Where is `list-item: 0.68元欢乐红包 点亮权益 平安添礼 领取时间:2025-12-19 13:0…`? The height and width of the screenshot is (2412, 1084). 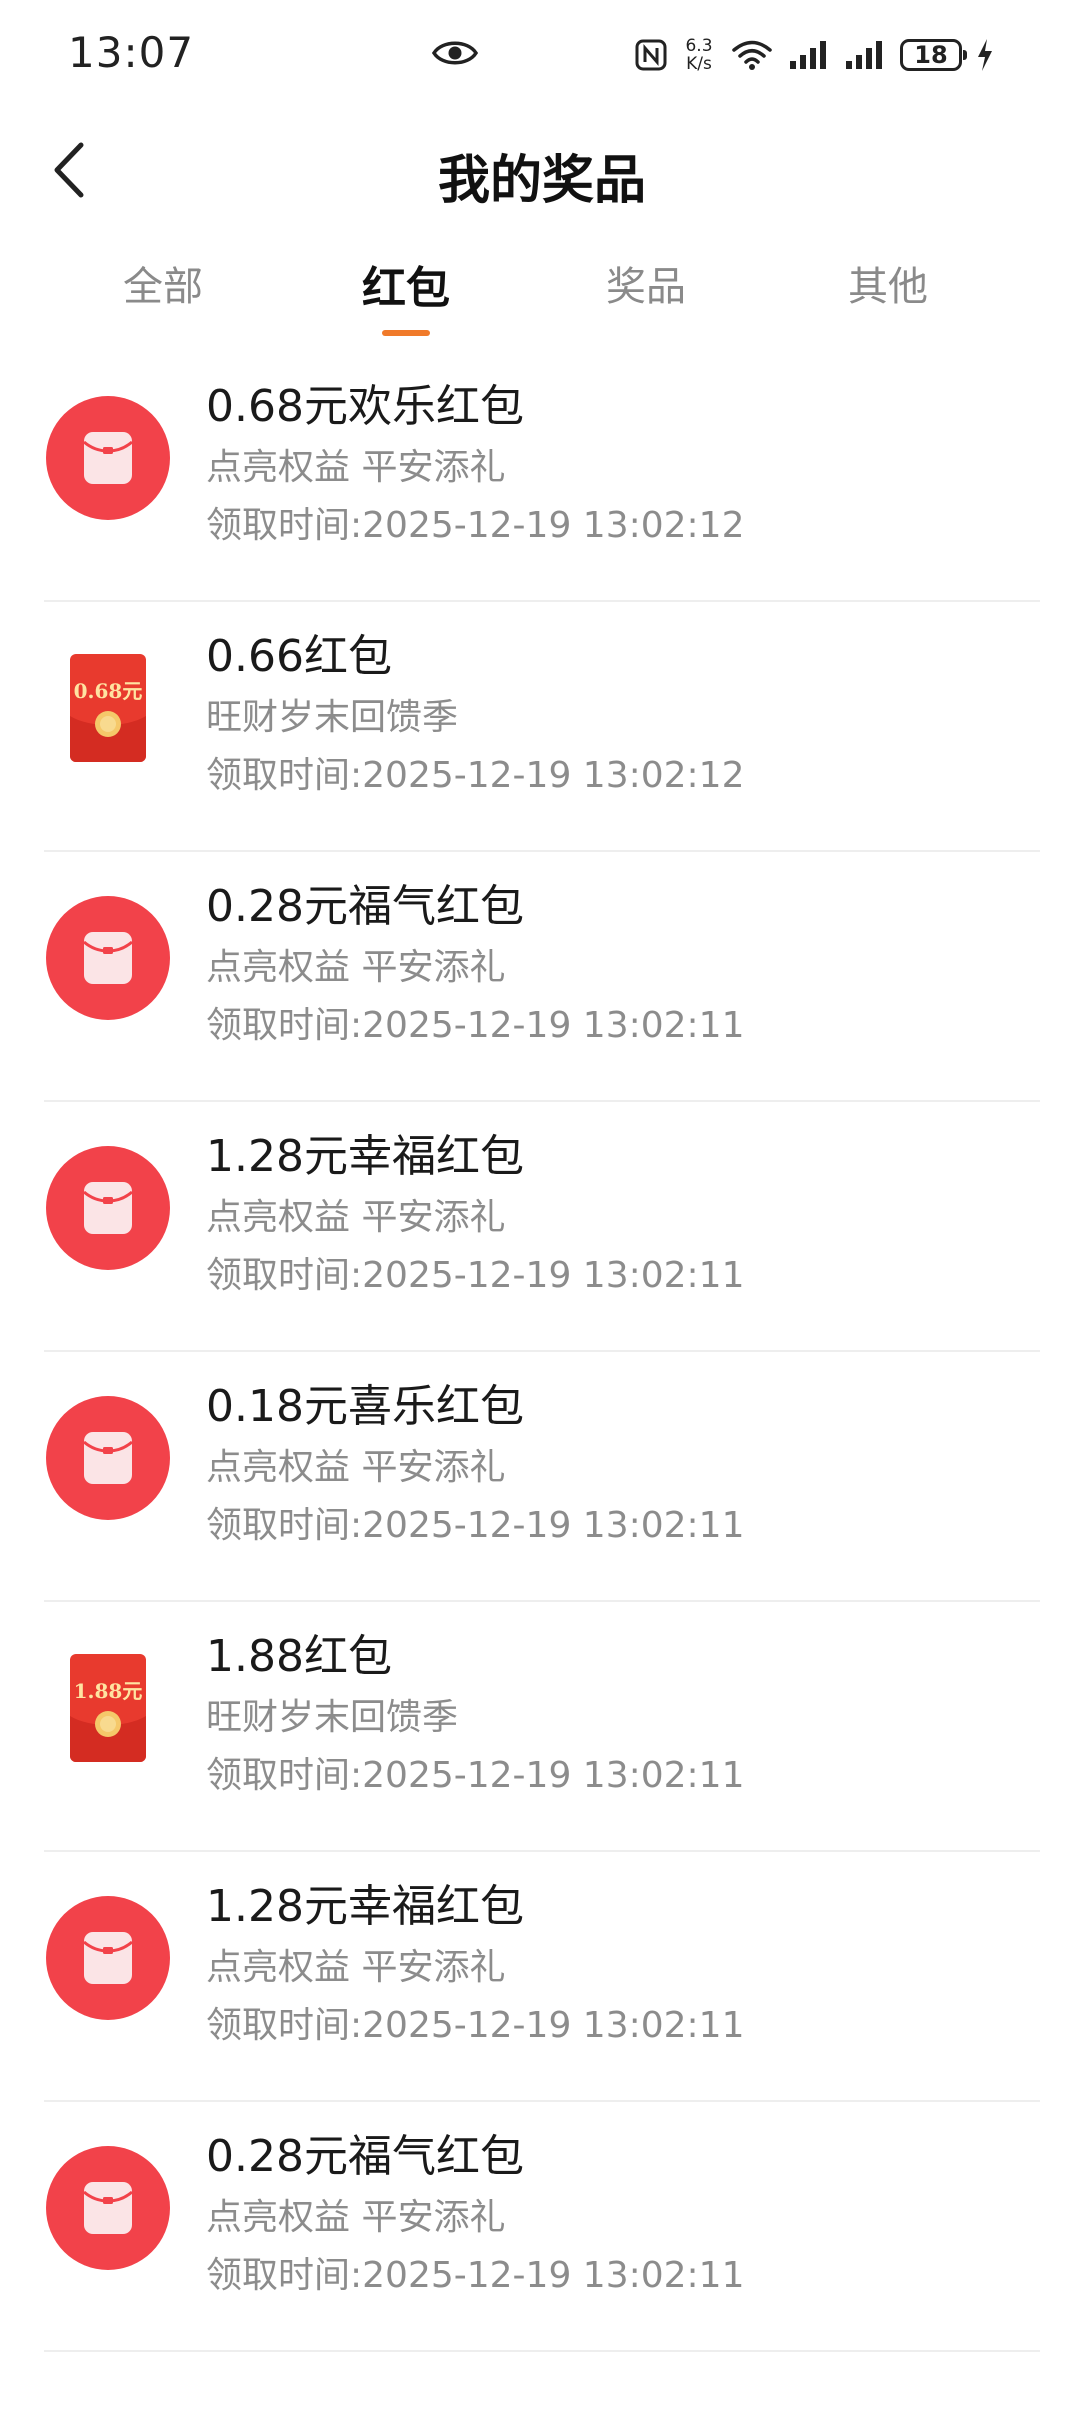
list-item: 0.68元欢乐红包 点亮权益 平安添礼 领取时间:2025-12-19 13:0… is located at coordinates (542, 477).